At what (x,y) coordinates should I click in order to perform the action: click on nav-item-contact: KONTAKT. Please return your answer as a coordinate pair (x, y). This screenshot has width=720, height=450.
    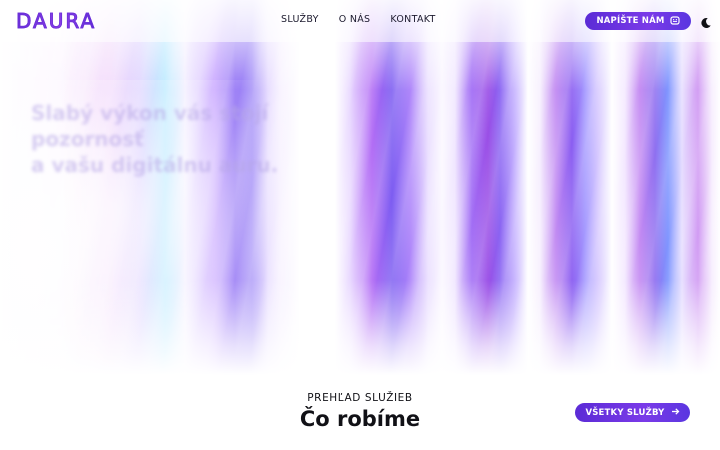
    Looking at the image, I should click on (412, 20).